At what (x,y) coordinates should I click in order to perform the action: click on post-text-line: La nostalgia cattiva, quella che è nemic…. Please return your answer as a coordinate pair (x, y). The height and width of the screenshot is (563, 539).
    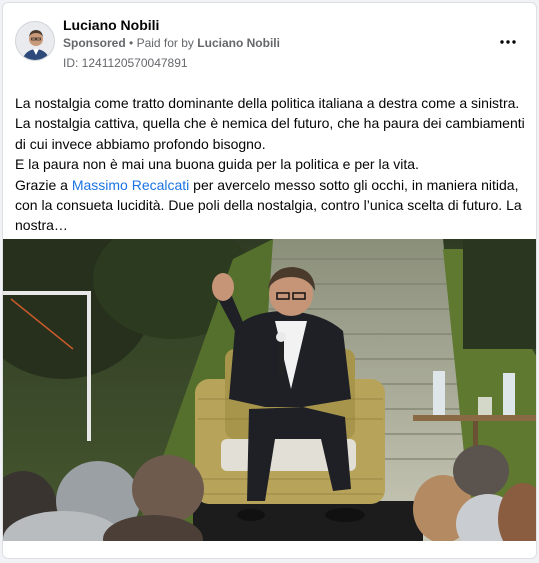
    Looking at the image, I should click on (270, 133).